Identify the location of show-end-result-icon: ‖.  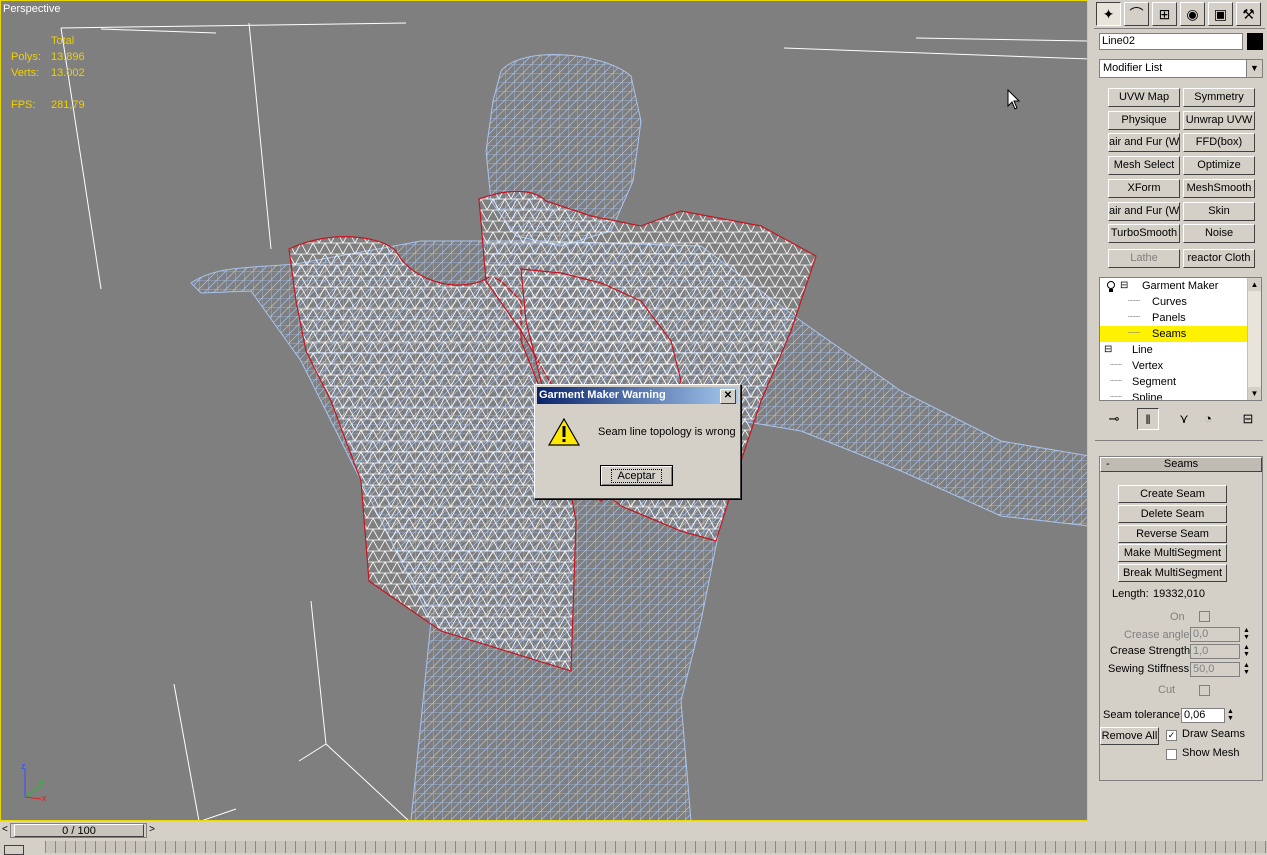
(1148, 419).